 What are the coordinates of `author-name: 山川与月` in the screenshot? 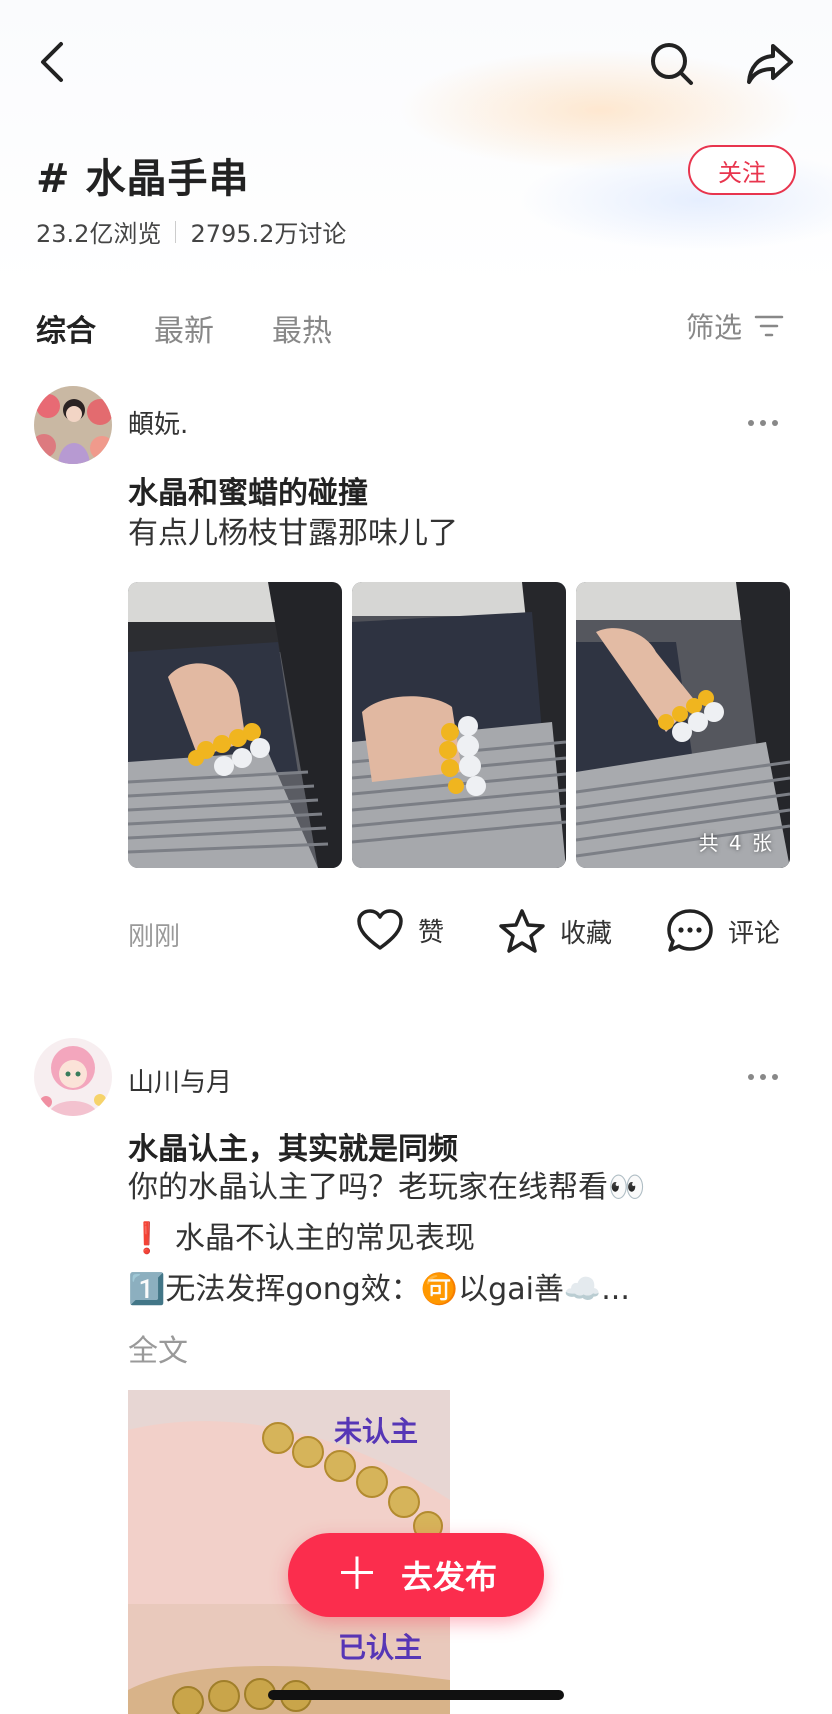 It's located at (180, 1080).